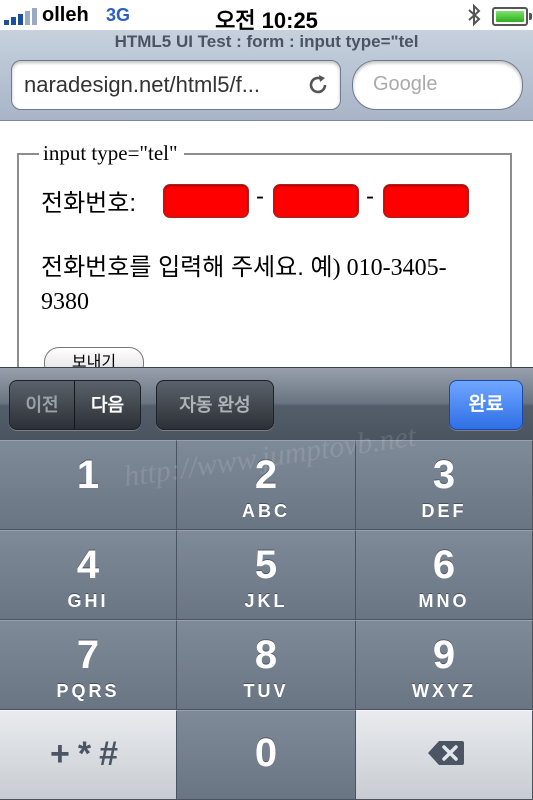  I want to click on key-2: 2 ABC, so click(266, 485).